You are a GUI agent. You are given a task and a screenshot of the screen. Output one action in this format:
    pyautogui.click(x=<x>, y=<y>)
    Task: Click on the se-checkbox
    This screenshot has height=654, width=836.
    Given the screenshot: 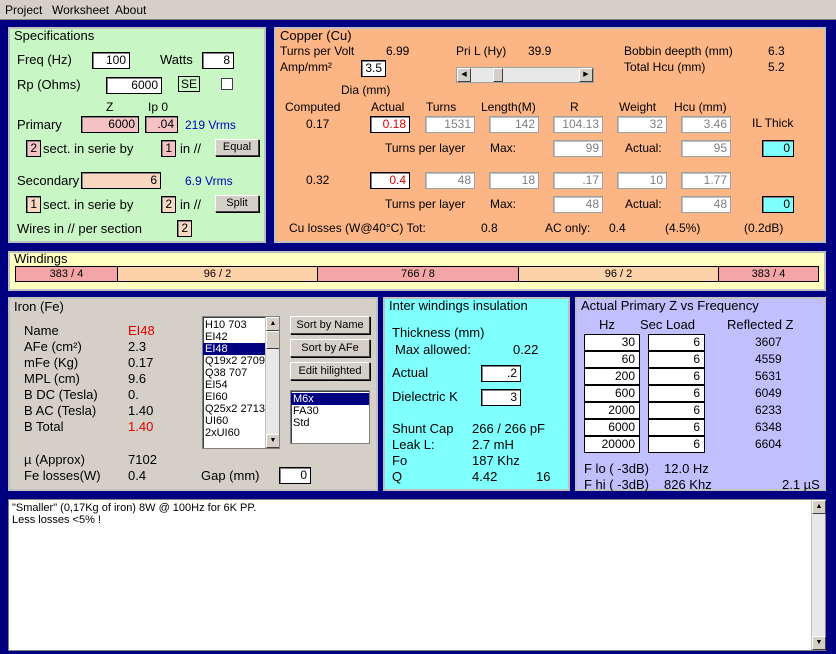 What is the action you would take?
    pyautogui.click(x=227, y=84)
    